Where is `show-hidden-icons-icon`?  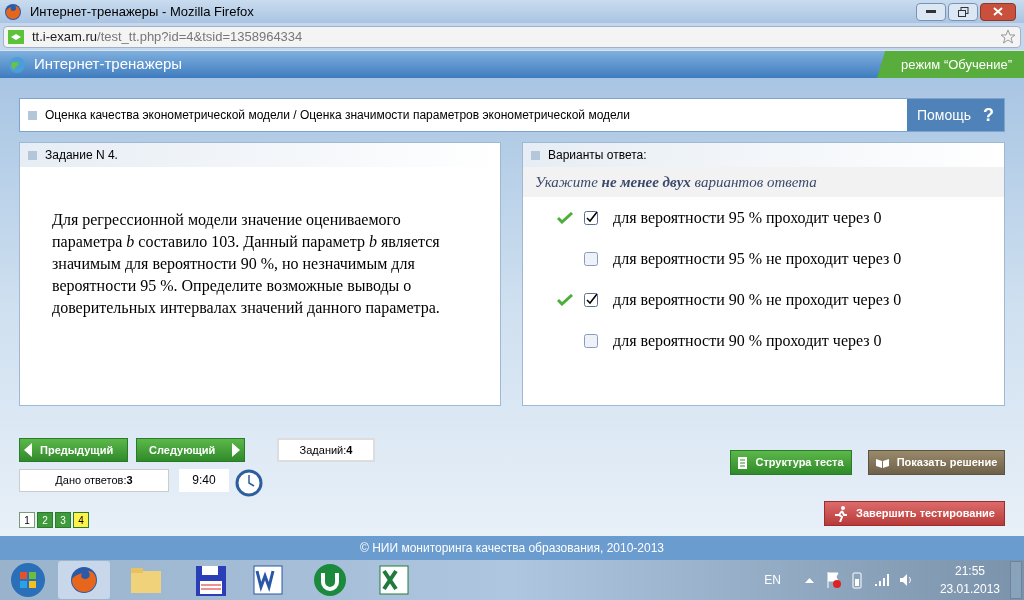 show-hidden-icons-icon is located at coordinates (809, 580).